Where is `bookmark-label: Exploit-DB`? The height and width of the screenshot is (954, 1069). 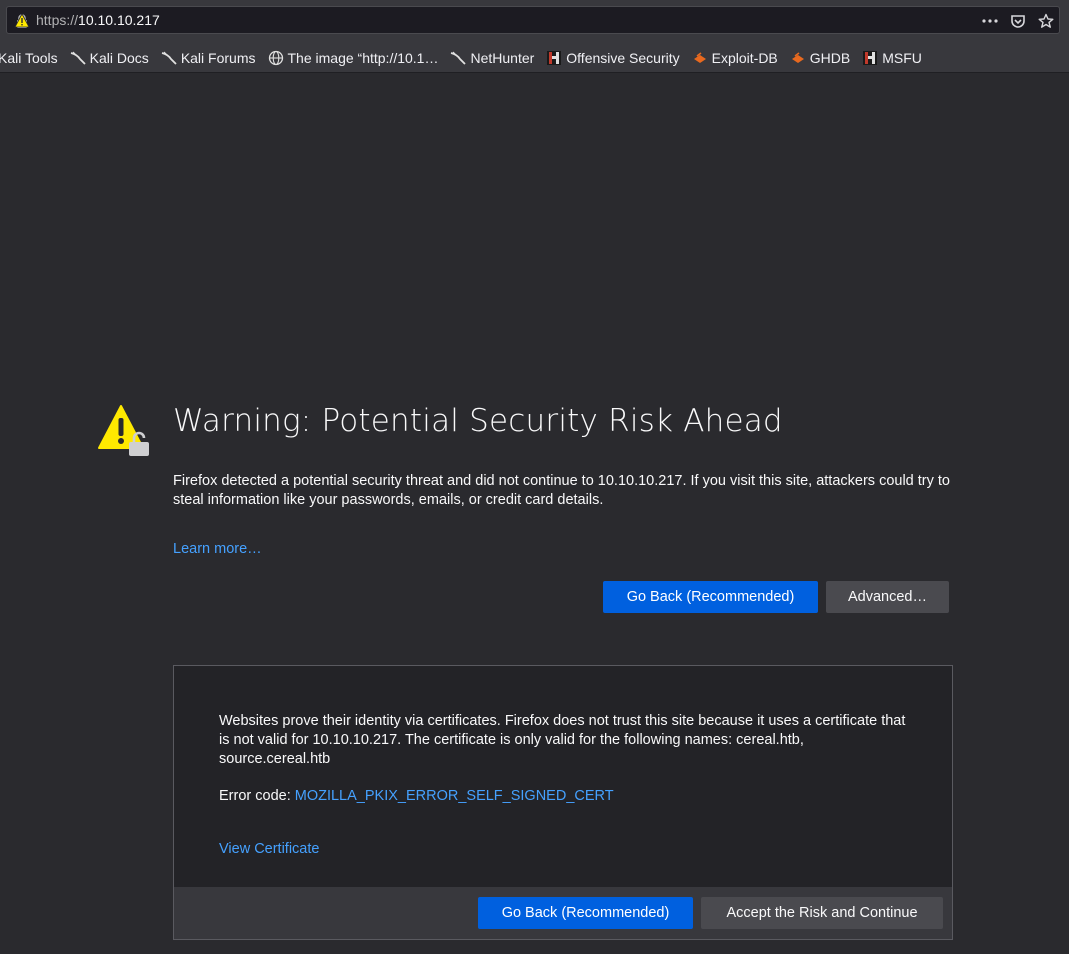 bookmark-label: Exploit-DB is located at coordinates (744, 57).